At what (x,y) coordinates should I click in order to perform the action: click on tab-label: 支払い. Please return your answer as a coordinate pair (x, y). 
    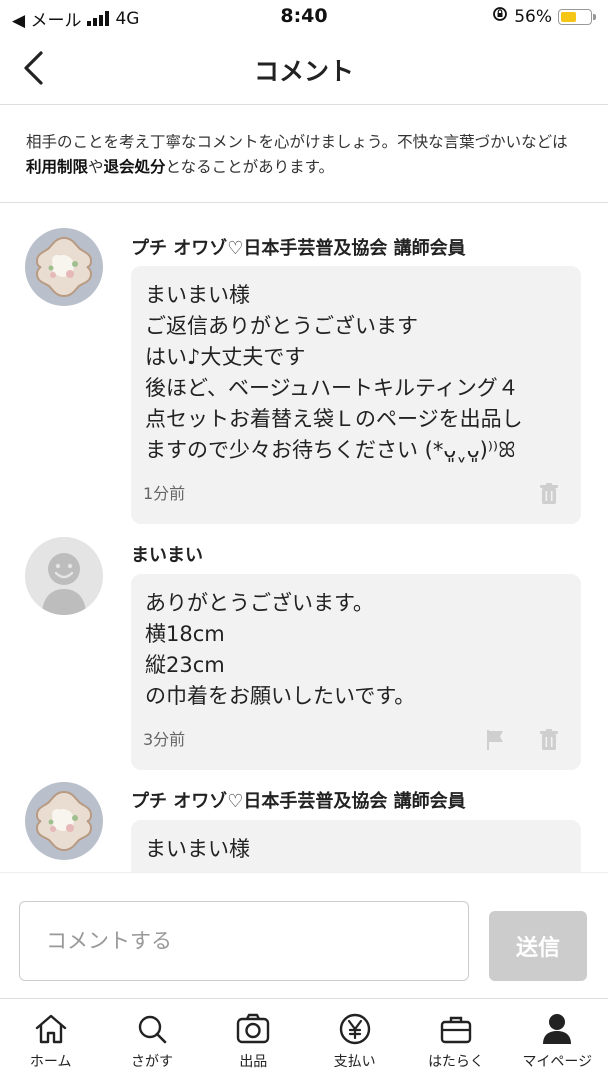
    Looking at the image, I should click on (354, 1062).